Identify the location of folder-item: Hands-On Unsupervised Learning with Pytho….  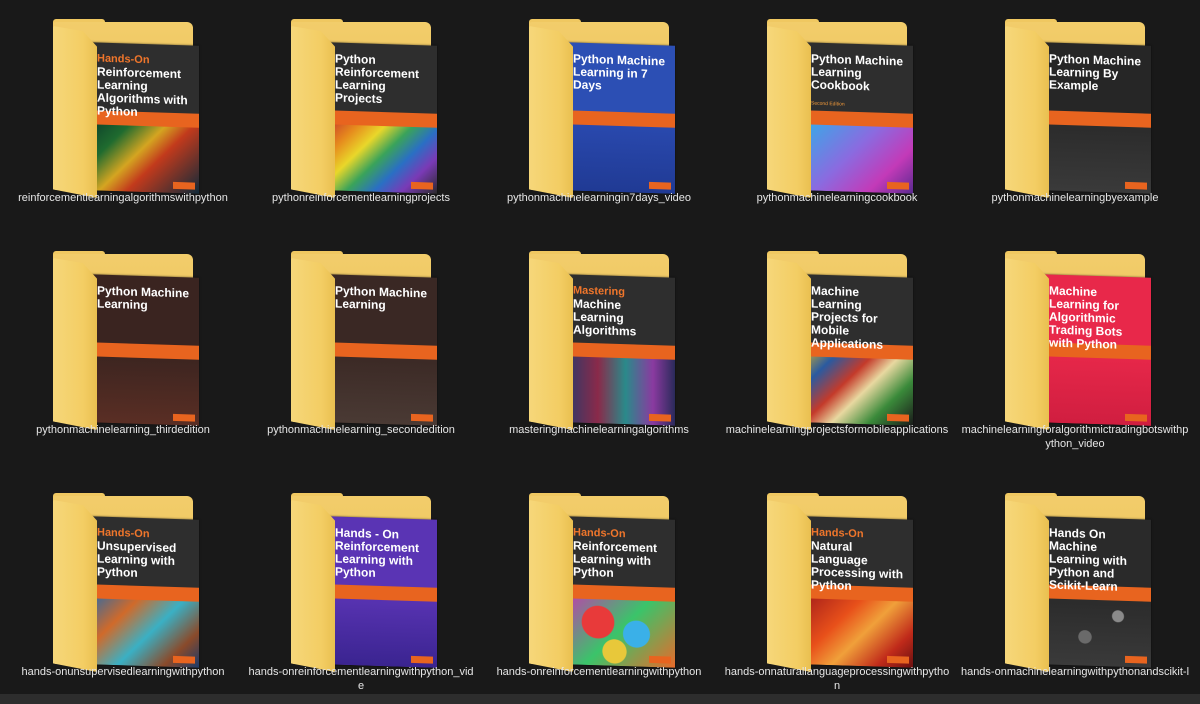
(123, 589).